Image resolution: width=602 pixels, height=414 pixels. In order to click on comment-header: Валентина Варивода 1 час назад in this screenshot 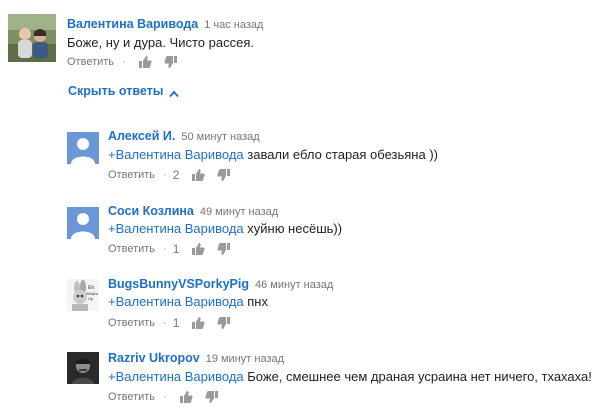, I will do `click(165, 25)`.